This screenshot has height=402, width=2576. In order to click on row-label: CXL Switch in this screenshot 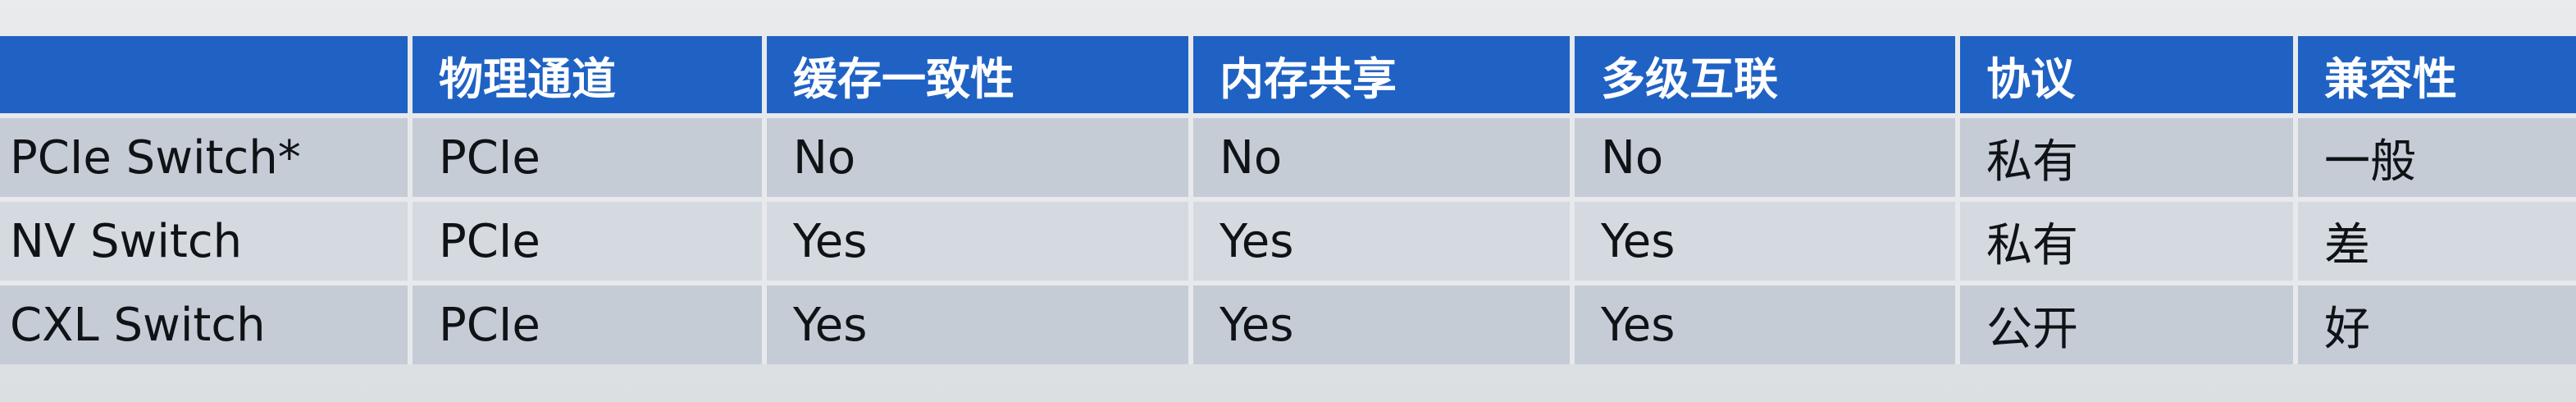, I will do `click(206, 323)`.